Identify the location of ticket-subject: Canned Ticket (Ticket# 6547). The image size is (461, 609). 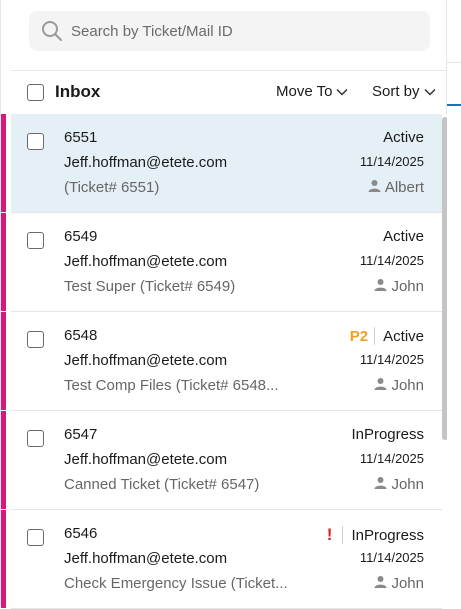
(162, 484).